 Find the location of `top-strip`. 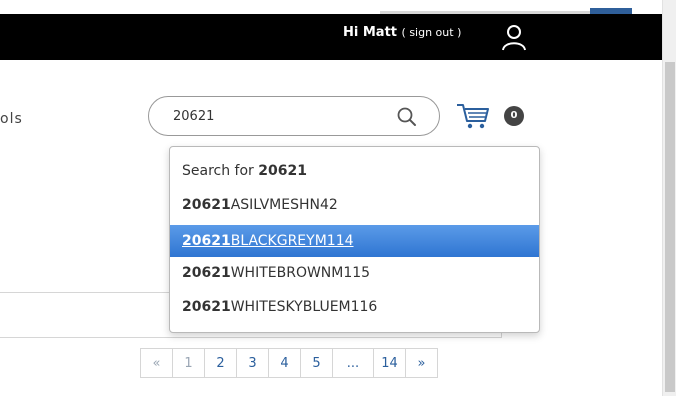

top-strip is located at coordinates (331, 7).